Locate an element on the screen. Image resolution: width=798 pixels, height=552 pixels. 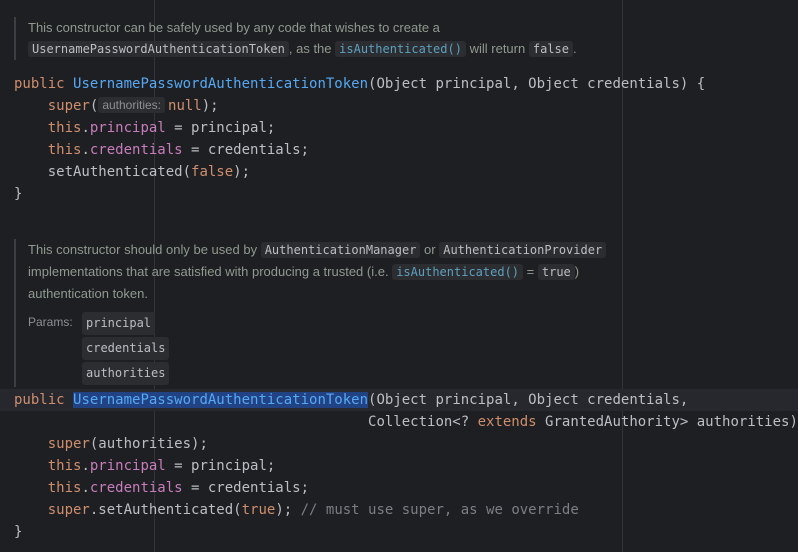
code-text: setAuthenticated( is located at coordinates (119, 172).